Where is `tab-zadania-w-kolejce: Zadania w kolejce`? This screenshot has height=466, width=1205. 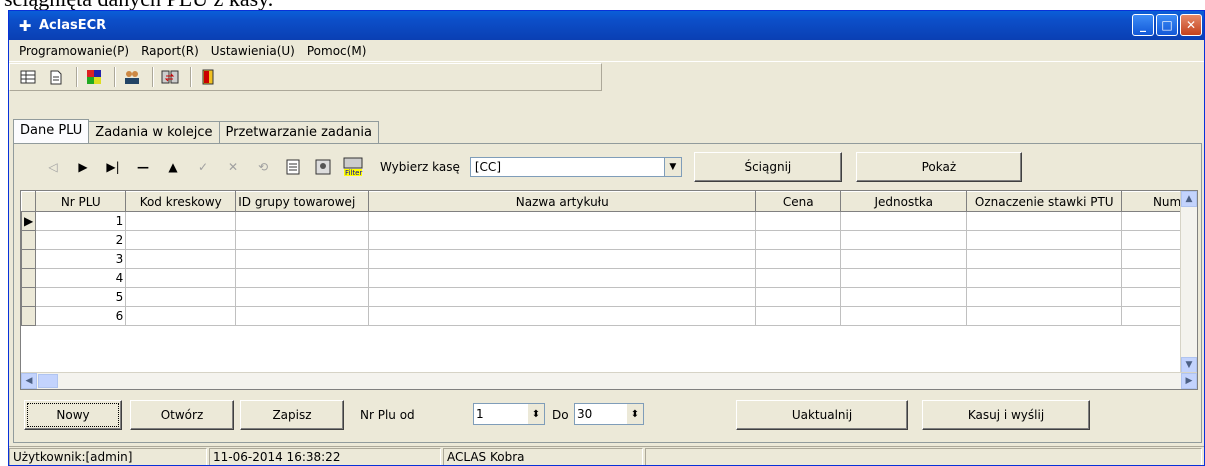 tab-zadania-w-kolejce: Zadania w kolejce is located at coordinates (154, 132).